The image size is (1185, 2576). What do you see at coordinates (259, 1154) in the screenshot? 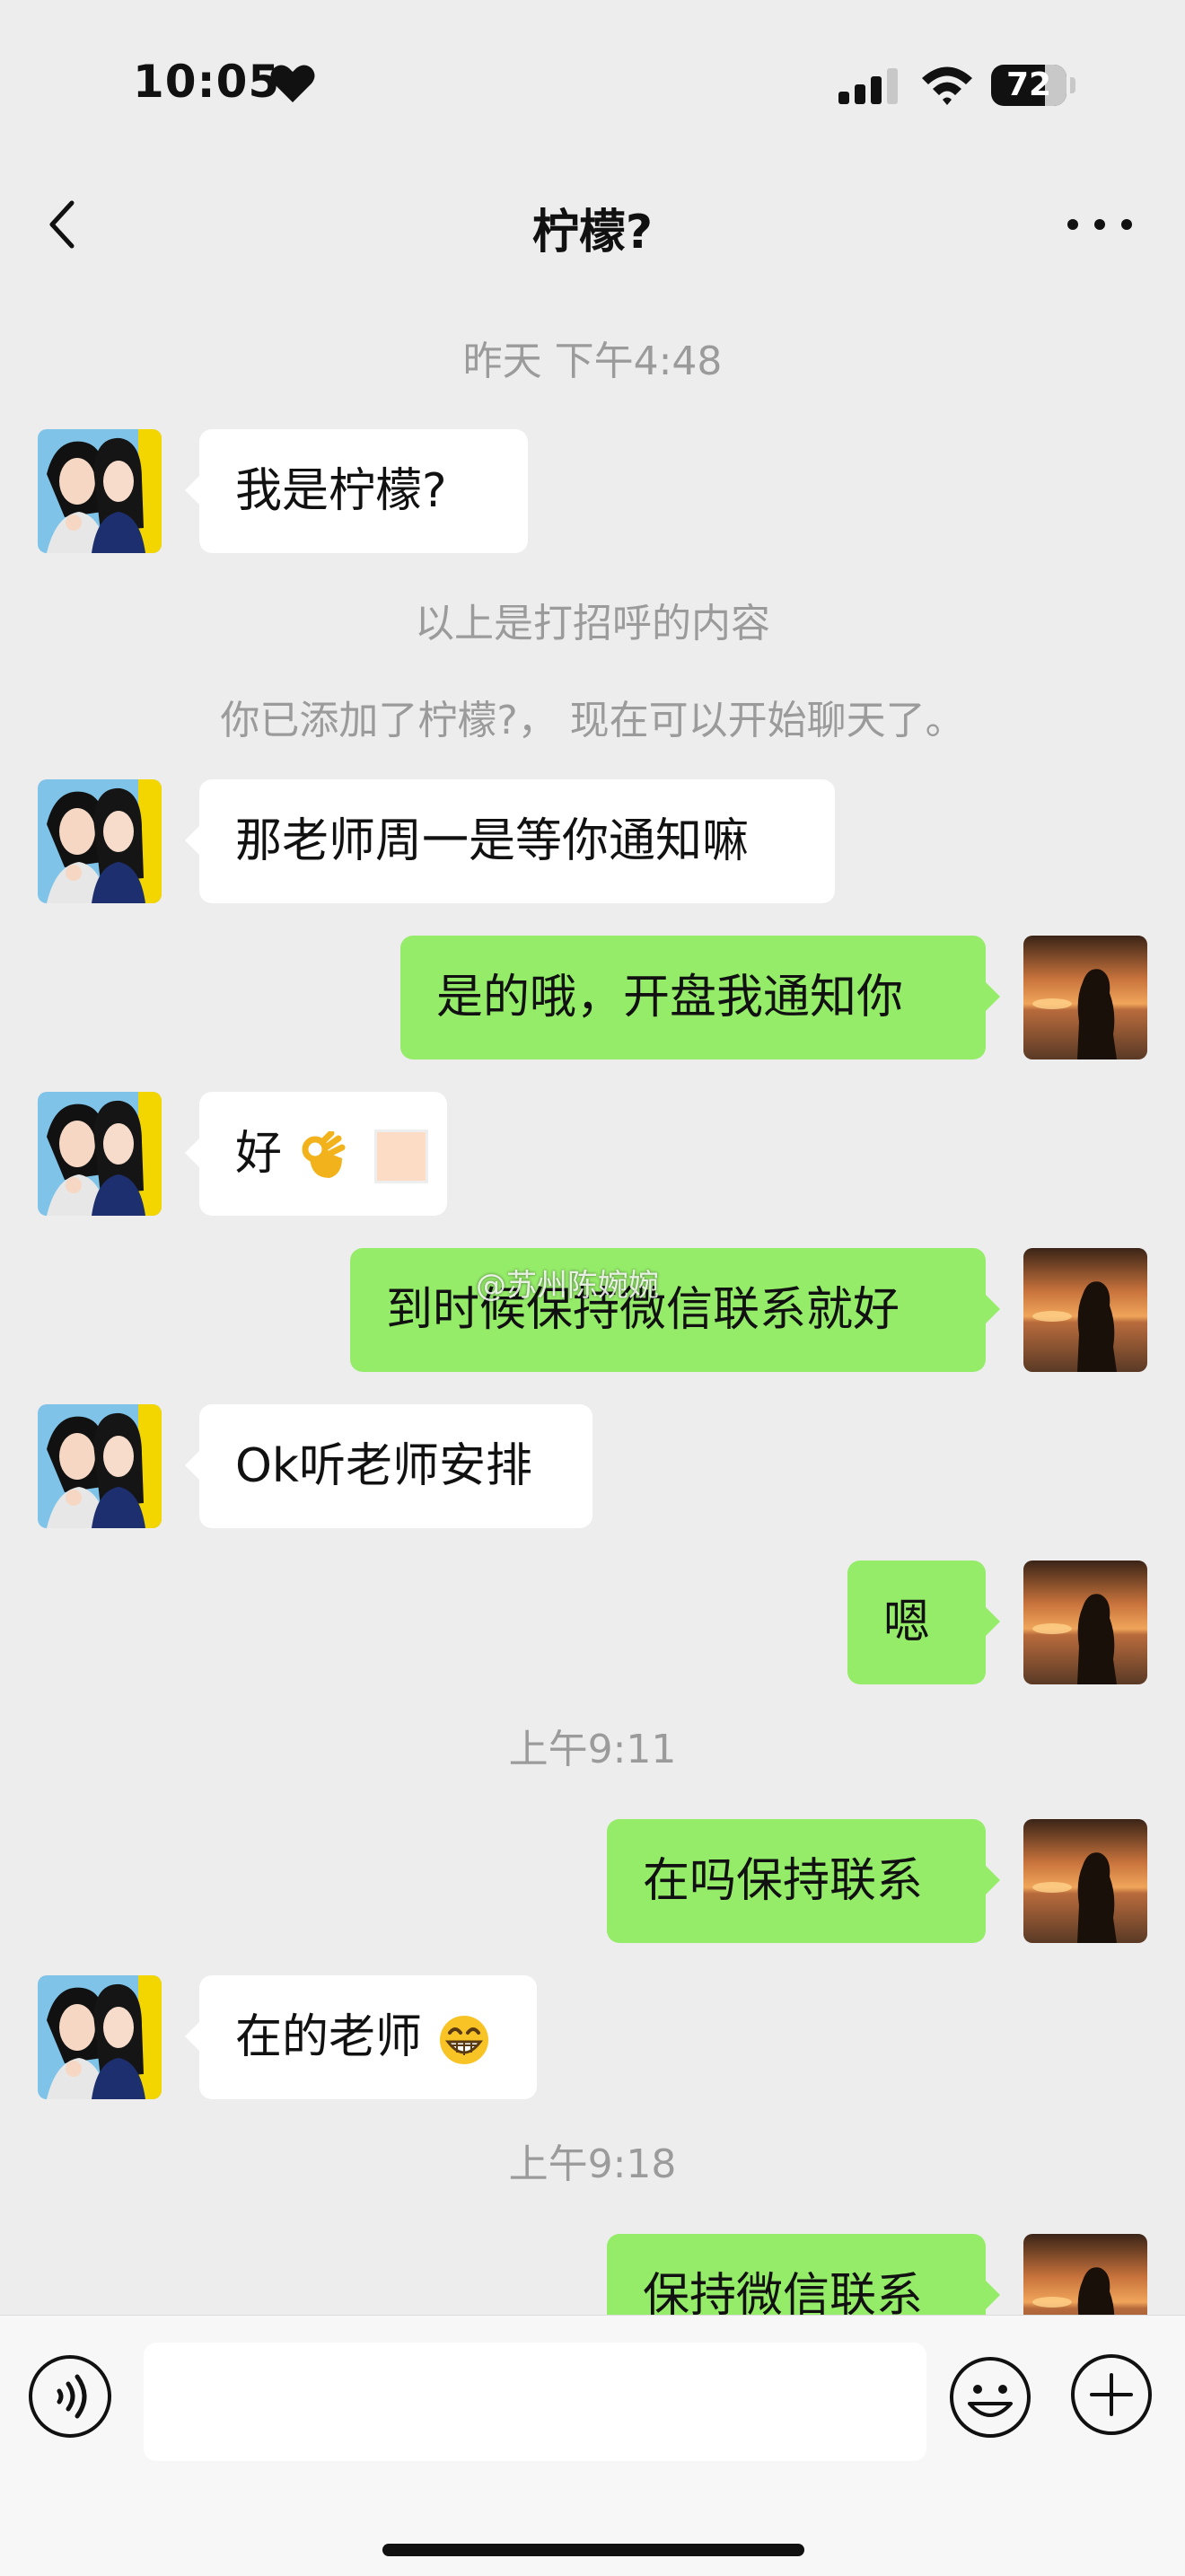
I see `message-text: 好` at bounding box center [259, 1154].